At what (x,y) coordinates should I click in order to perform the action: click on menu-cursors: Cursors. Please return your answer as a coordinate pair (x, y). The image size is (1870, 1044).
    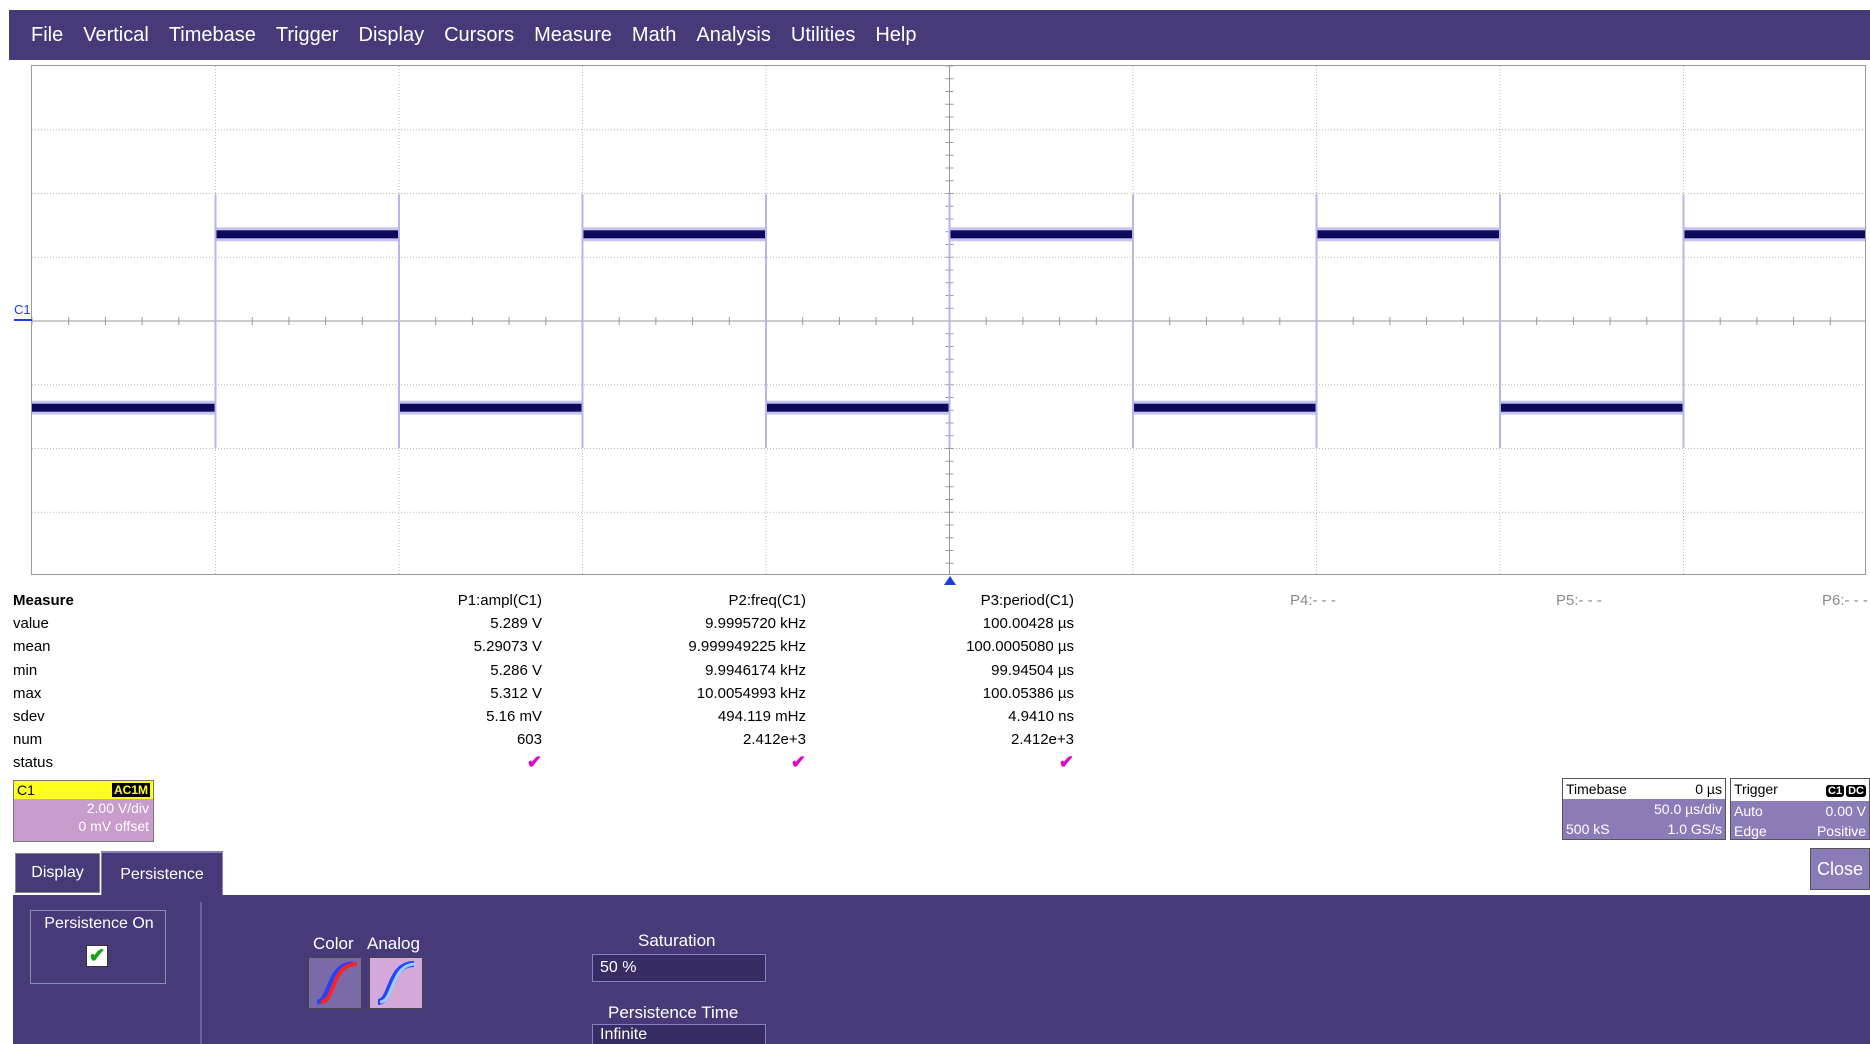
    Looking at the image, I should click on (479, 35).